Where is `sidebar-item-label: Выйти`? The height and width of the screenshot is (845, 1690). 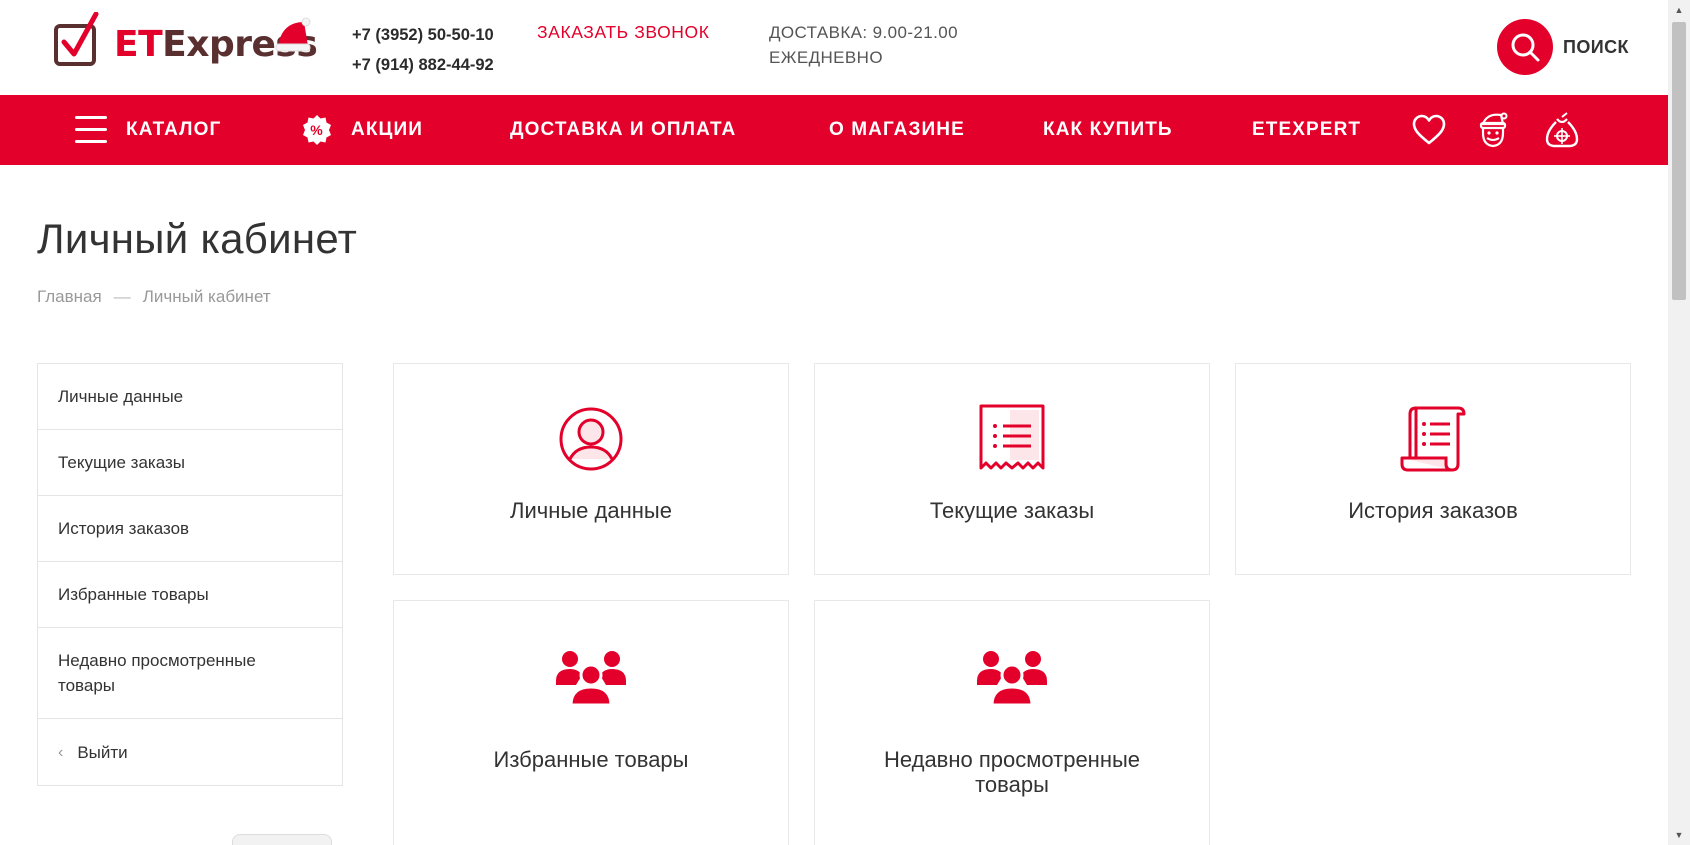 sidebar-item-label: Выйти is located at coordinates (102, 752).